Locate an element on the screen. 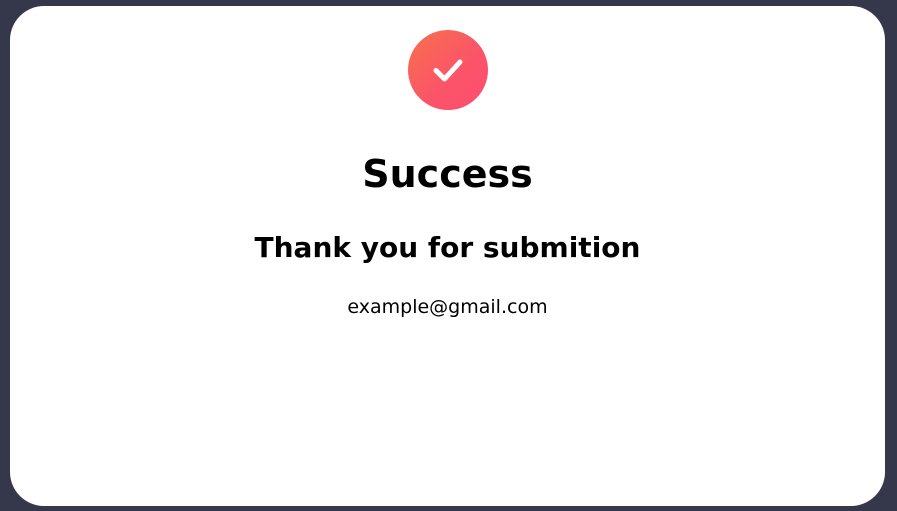 This screenshot has height=511, width=897. success-title: Success is located at coordinates (447, 174).